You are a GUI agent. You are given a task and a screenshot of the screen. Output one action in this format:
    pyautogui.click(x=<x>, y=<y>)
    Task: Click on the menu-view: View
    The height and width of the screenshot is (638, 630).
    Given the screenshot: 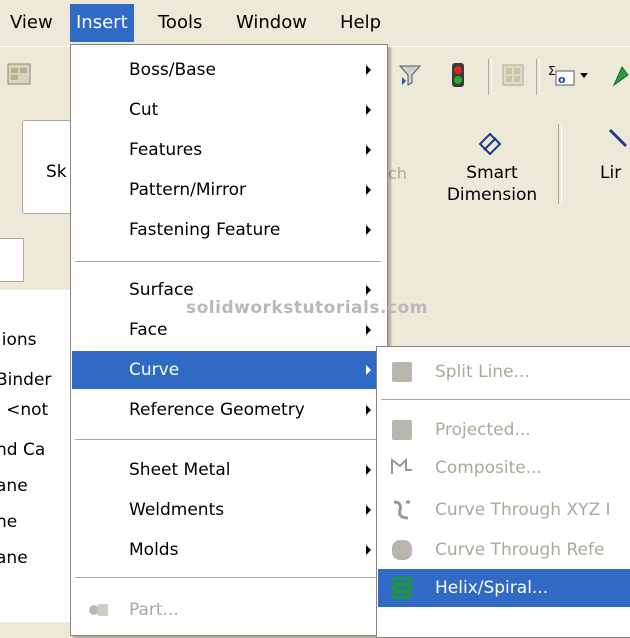 What is the action you would take?
    pyautogui.click(x=31, y=23)
    